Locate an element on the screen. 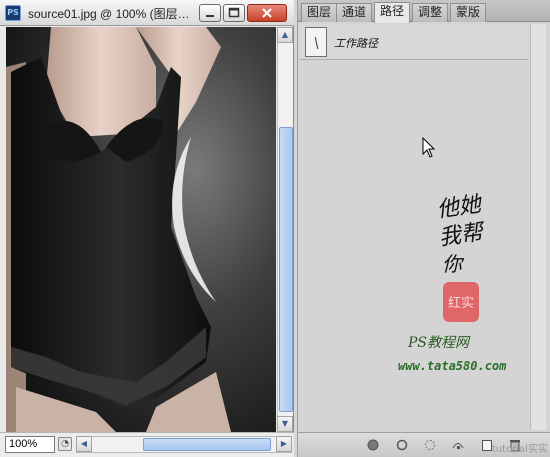 The image size is (550, 457). seal-text: 红实 is located at coordinates (461, 303).